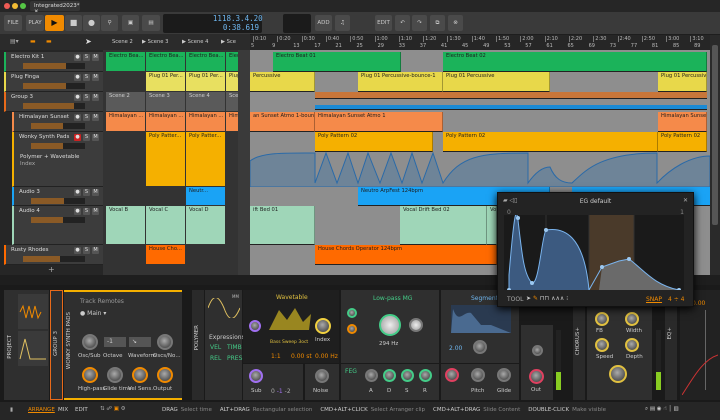 This screenshot has height=420, width=720. I want to click on snap-value: 4 ÷ 4, so click(676, 299).